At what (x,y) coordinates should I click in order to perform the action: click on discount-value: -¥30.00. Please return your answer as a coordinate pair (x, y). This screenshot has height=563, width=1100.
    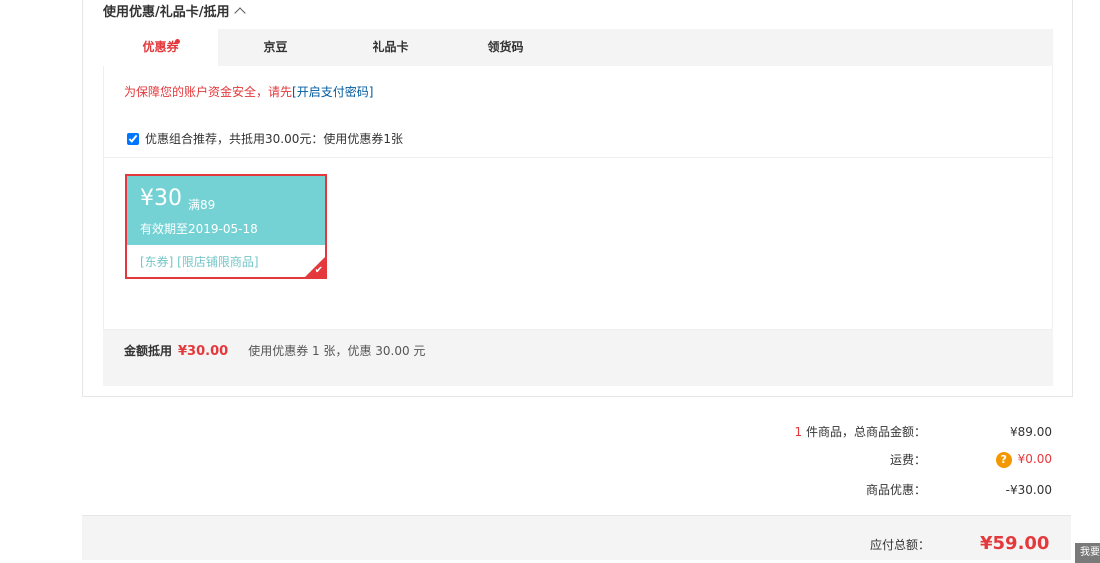
    Looking at the image, I should click on (1028, 489).